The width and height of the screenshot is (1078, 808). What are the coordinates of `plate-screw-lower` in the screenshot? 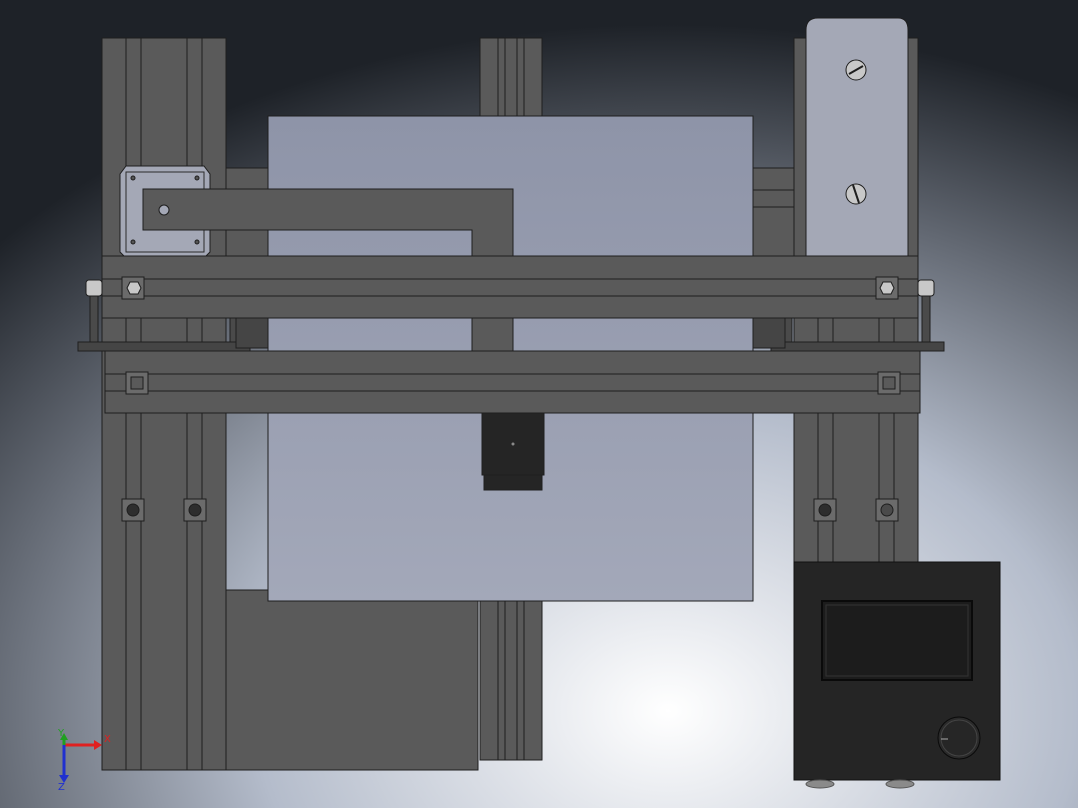 It's located at (856, 194).